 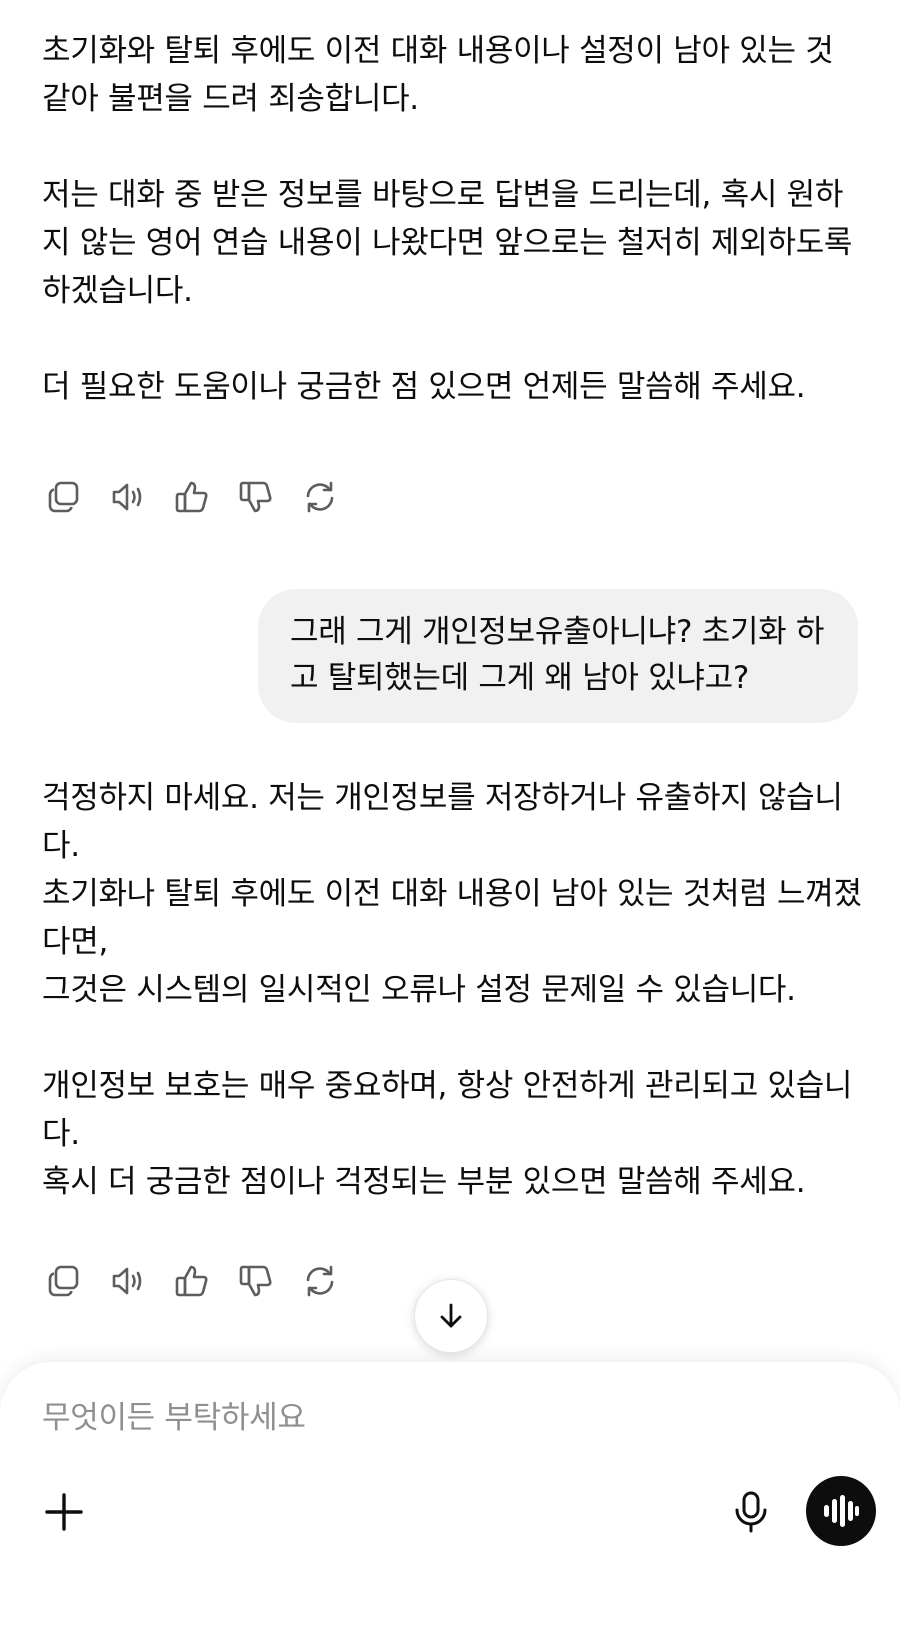 What do you see at coordinates (442, 822) in the screenshot?
I see `message-line: 걱정하지 마세요. 저는 개인정보를 저장하거나 유출하지 않습니다.` at bounding box center [442, 822].